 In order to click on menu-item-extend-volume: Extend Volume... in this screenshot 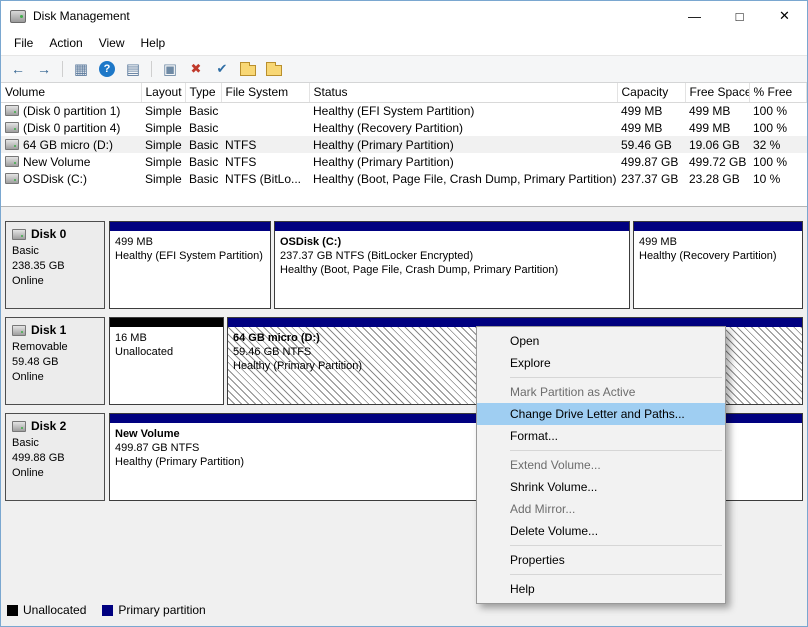, I will do `click(555, 465)`.